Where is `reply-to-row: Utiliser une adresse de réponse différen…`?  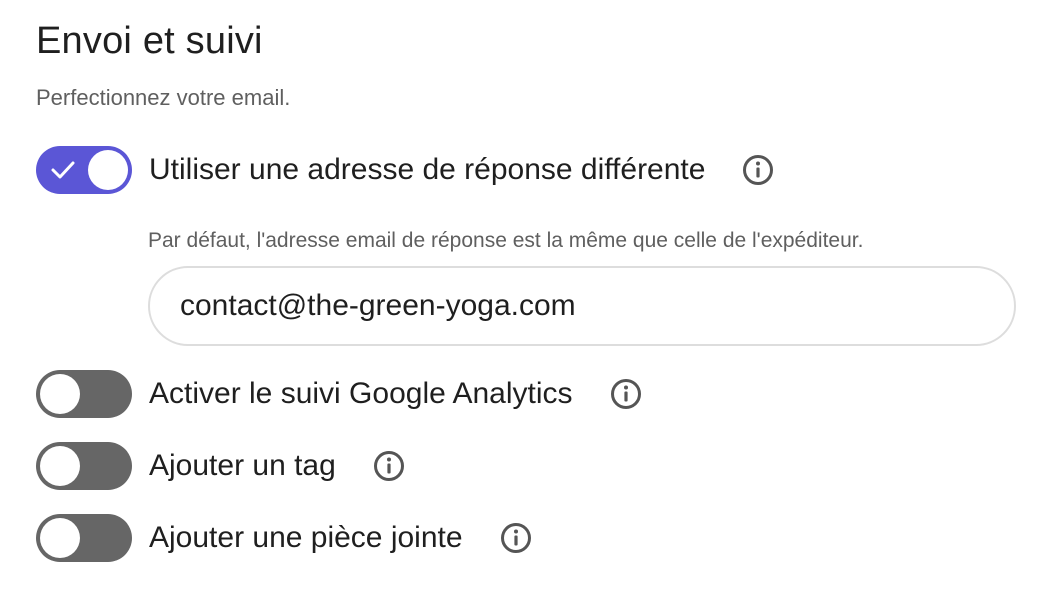
reply-to-row: Utiliser une adresse de réponse différen… is located at coordinates (405, 170).